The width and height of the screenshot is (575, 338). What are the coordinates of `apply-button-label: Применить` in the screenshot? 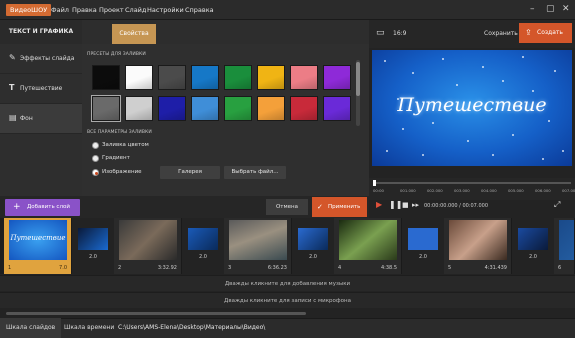 It's located at (344, 207).